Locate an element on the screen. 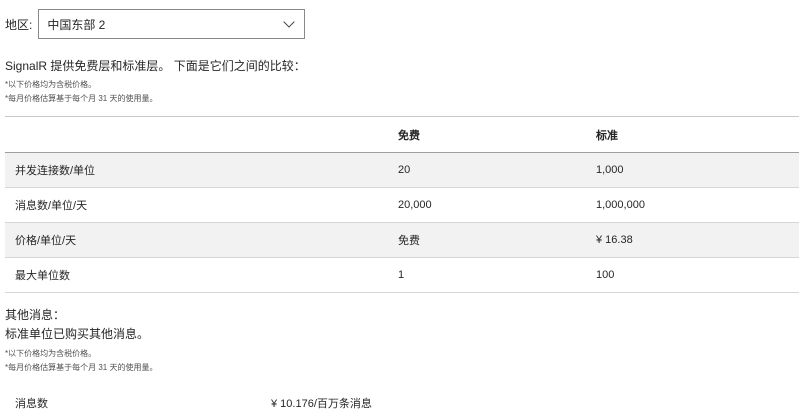  table-row: 价格/单位/天 免费 ¥ 16.38 is located at coordinates (402, 240).